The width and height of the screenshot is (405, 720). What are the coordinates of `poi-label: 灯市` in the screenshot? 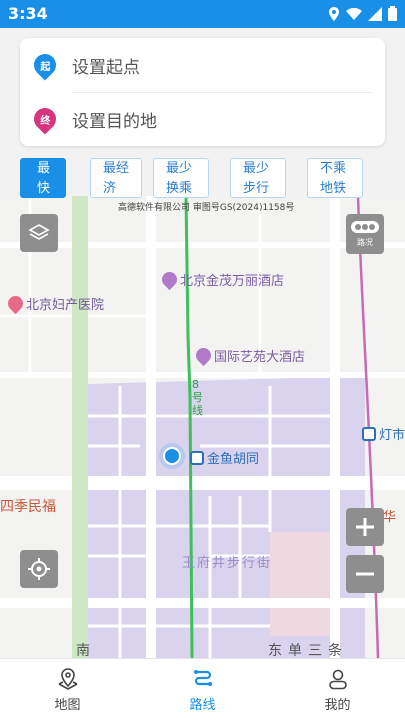 It's located at (392, 435).